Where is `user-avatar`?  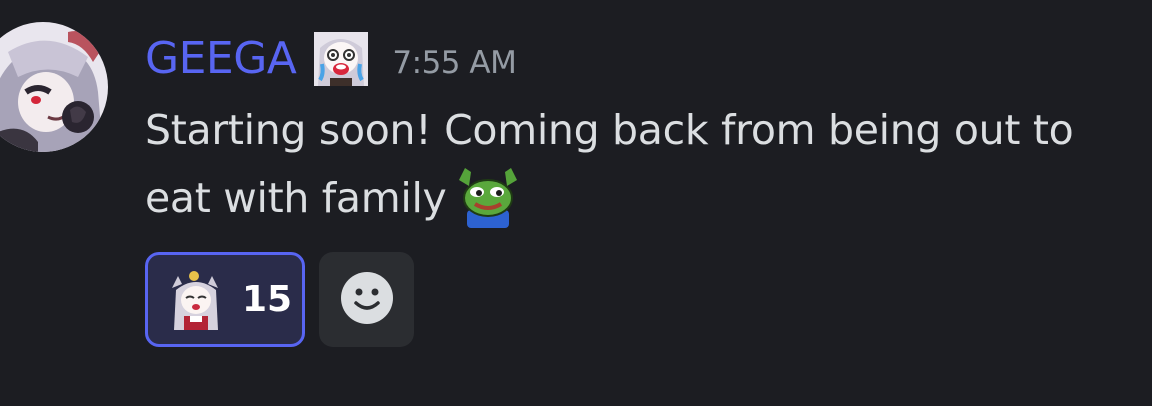
user-avatar is located at coordinates (54, 87).